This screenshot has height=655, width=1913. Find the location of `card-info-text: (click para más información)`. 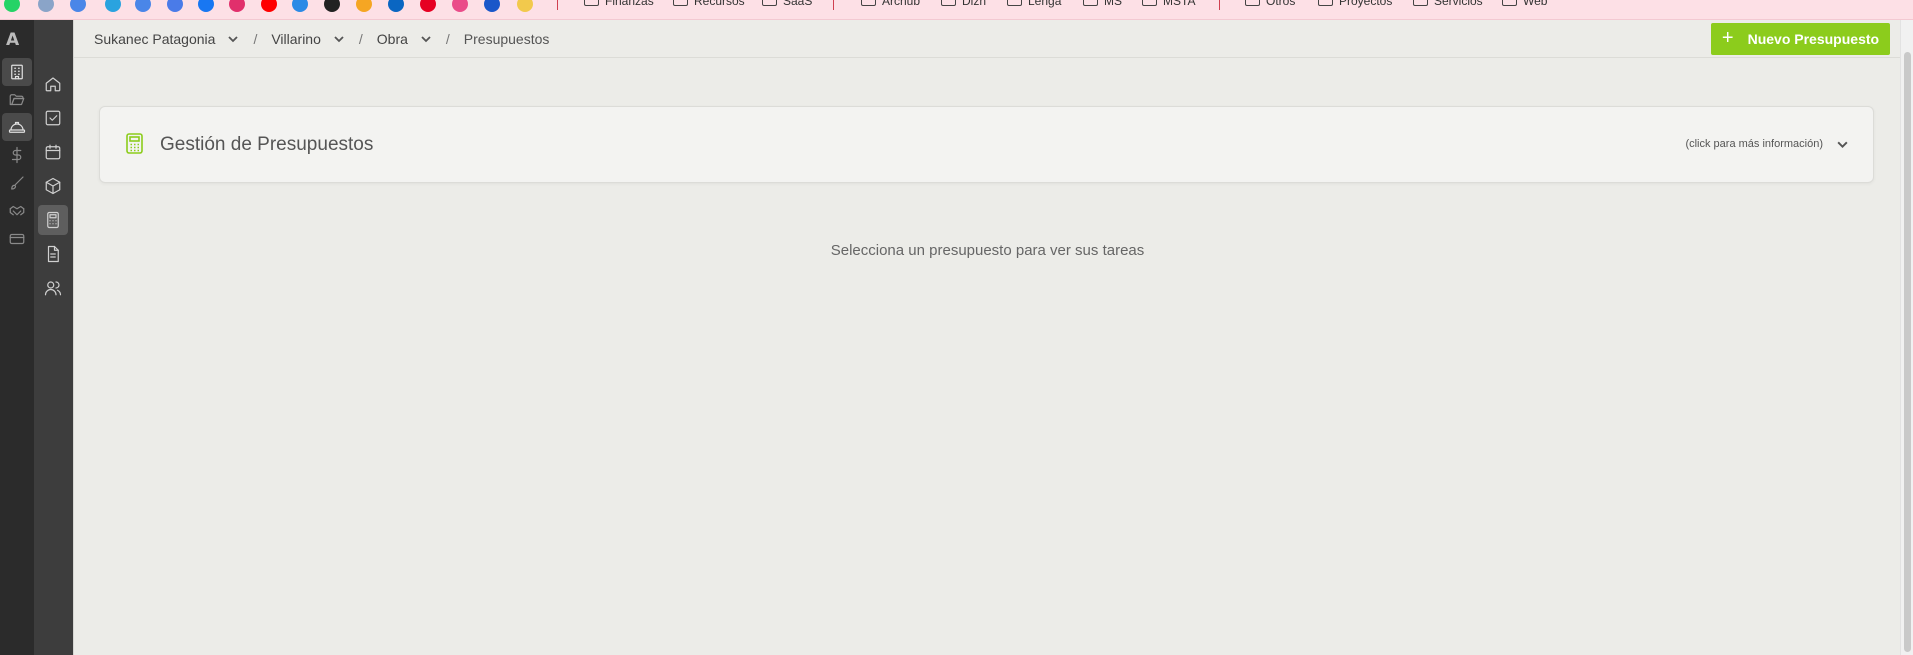

card-info-text: (click para más información) is located at coordinates (1754, 144).